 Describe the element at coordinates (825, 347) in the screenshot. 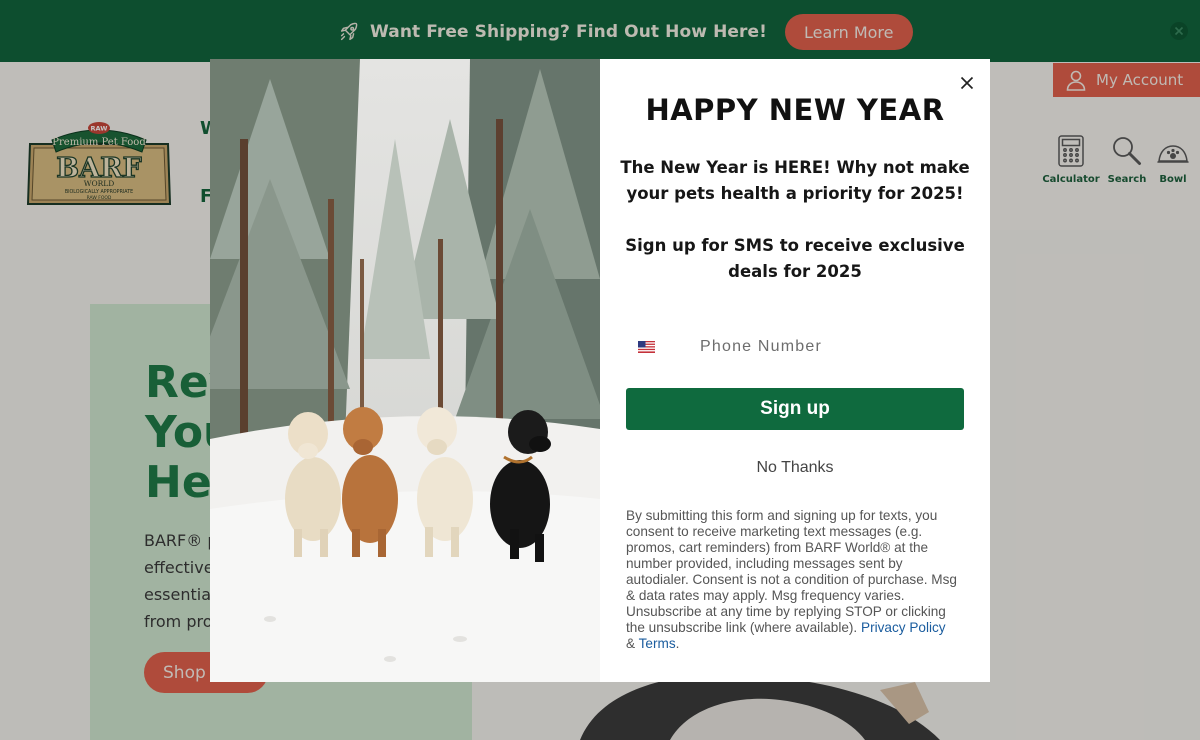

I see `phone-number-input` at that location.